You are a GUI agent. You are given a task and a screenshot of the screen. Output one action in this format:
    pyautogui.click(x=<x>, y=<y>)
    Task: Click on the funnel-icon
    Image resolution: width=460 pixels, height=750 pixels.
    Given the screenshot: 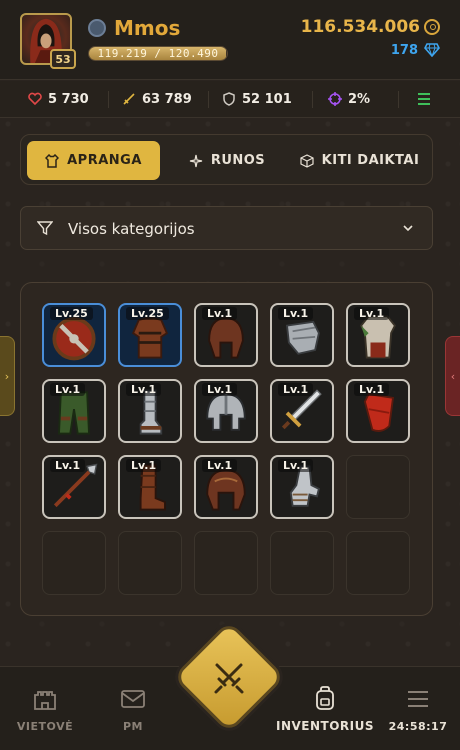 What is the action you would take?
    pyautogui.click(x=45, y=228)
    